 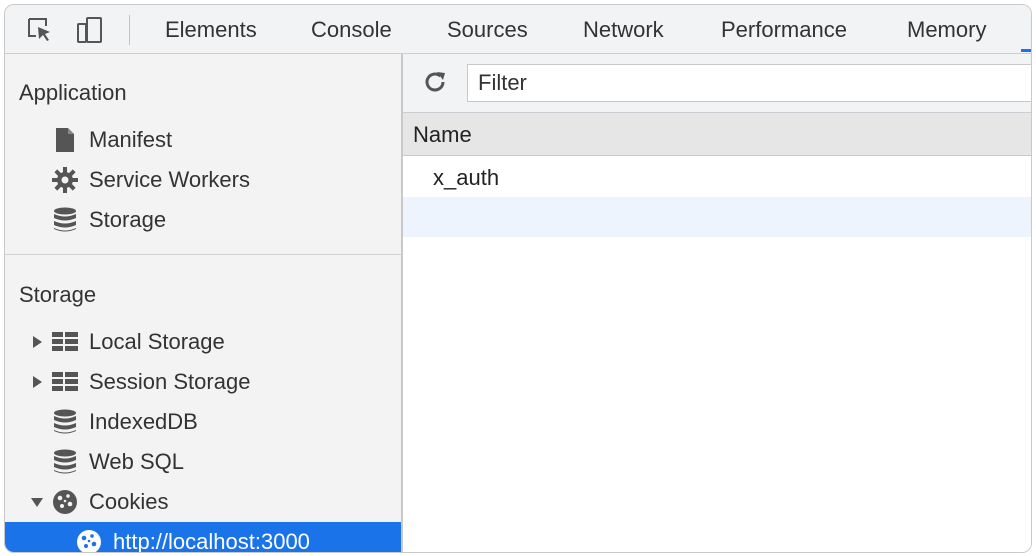 What do you see at coordinates (65, 180) in the screenshot?
I see `gear-icon` at bounding box center [65, 180].